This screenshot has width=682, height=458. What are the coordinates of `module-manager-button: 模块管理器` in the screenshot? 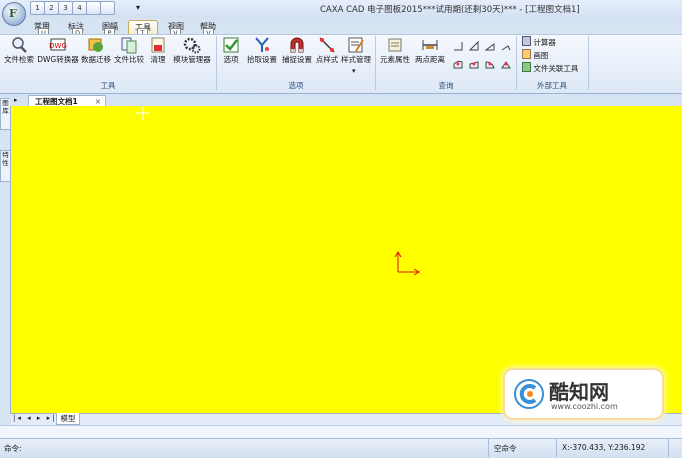 It's located at (192, 56).